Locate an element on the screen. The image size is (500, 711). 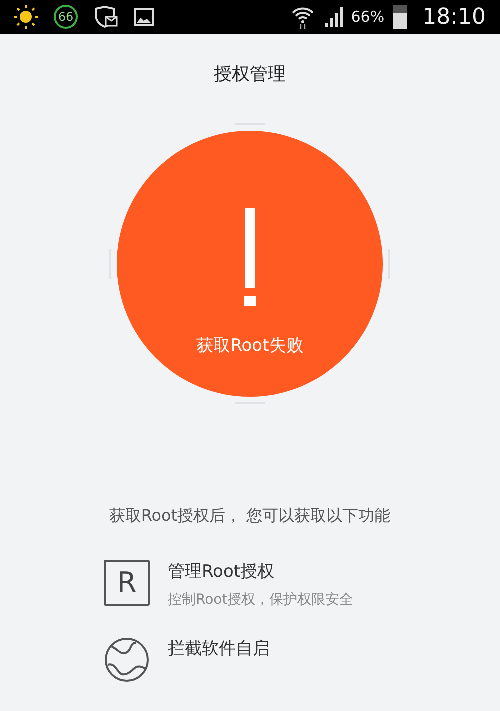
feature-title: 拦截软件自启 is located at coordinates (219, 649).